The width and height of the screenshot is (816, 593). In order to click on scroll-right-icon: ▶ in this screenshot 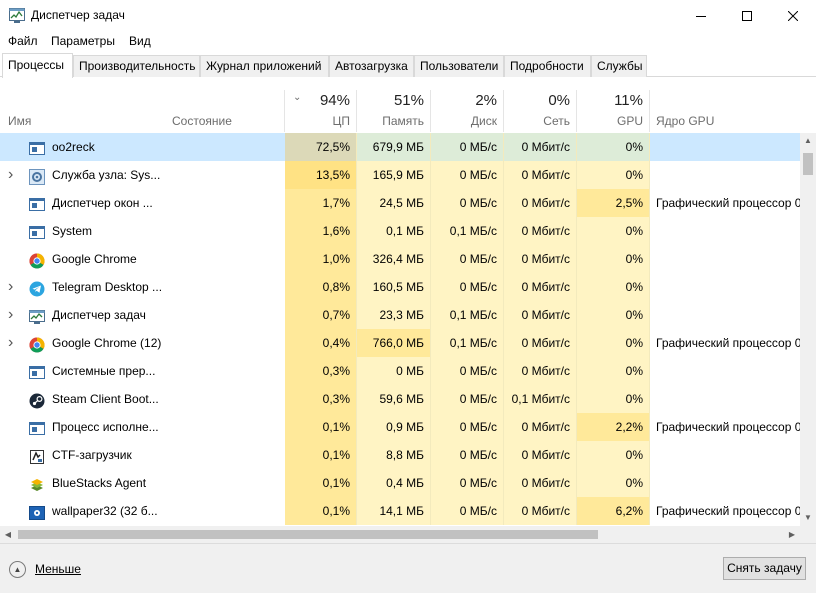, I will do `click(792, 534)`.